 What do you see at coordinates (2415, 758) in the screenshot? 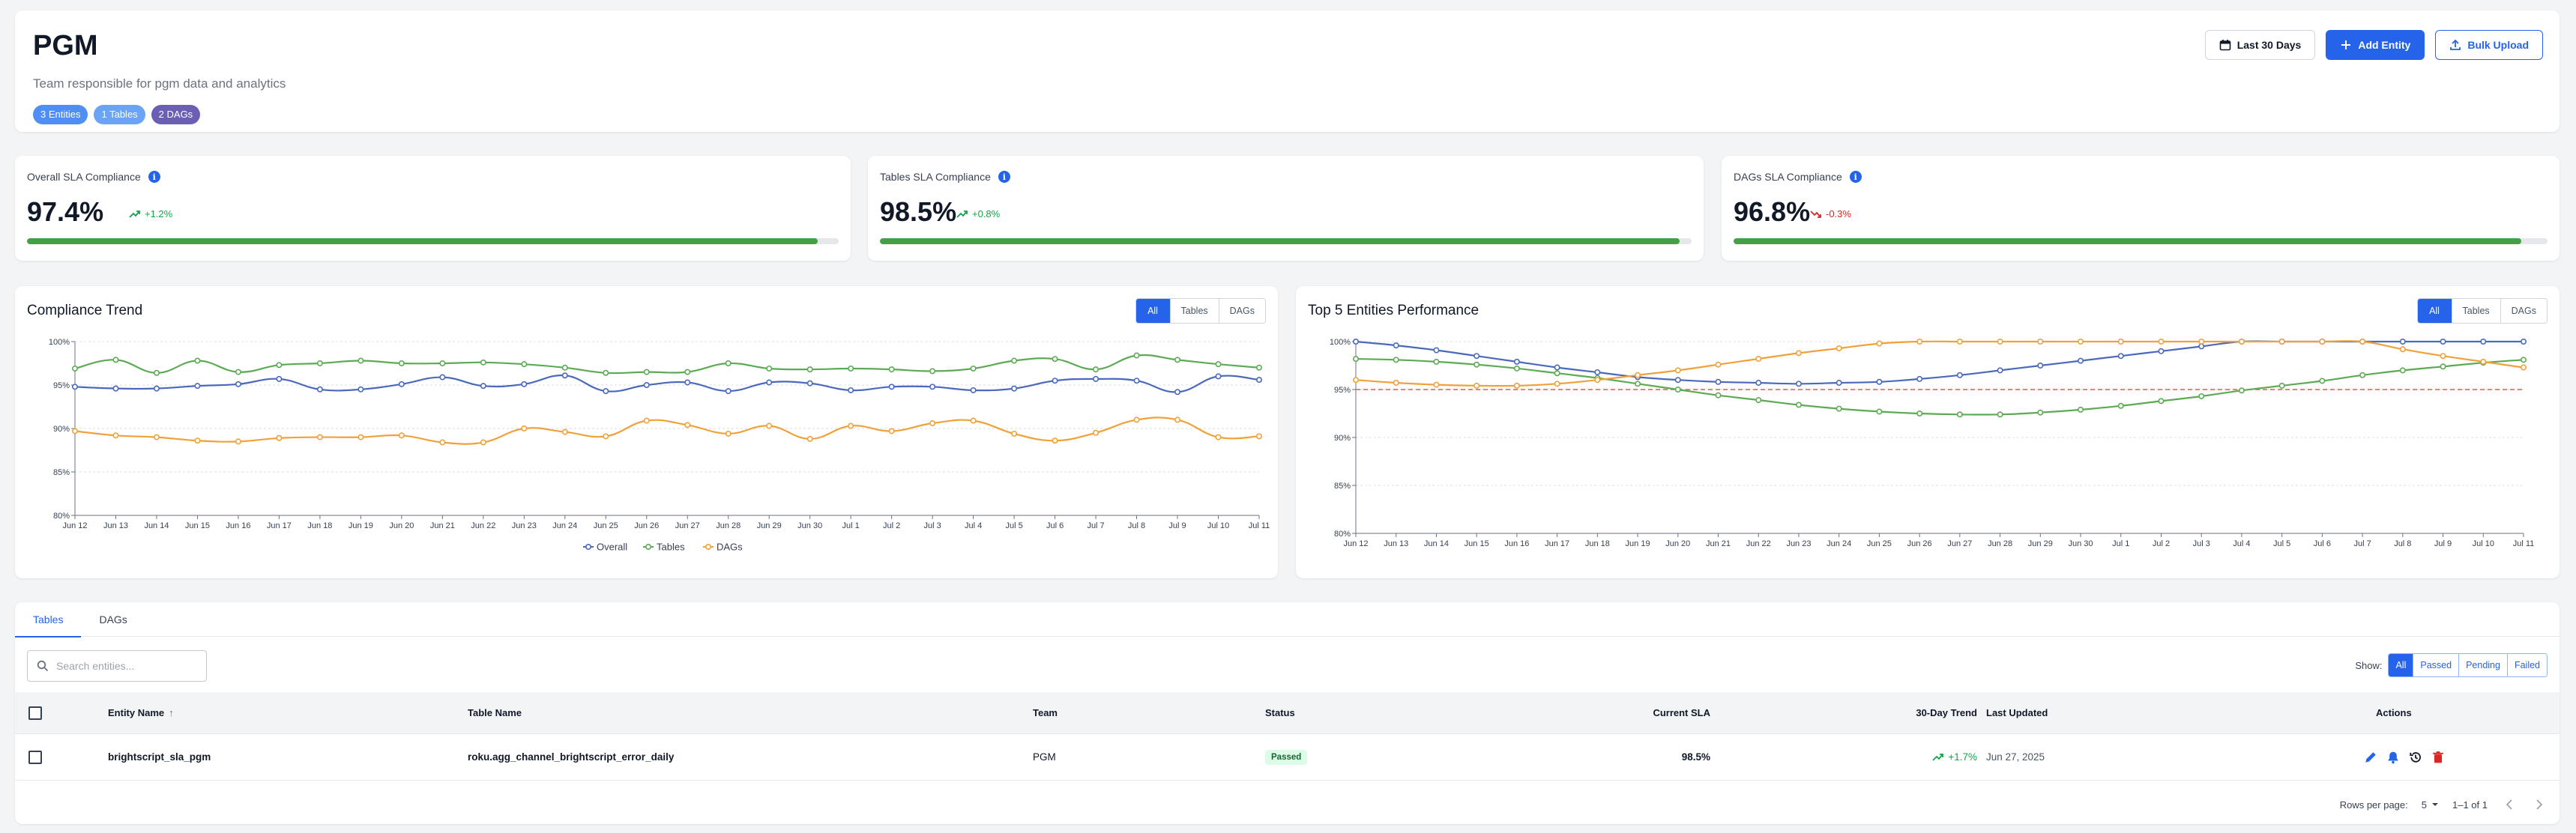
I see `history-icon` at bounding box center [2415, 758].